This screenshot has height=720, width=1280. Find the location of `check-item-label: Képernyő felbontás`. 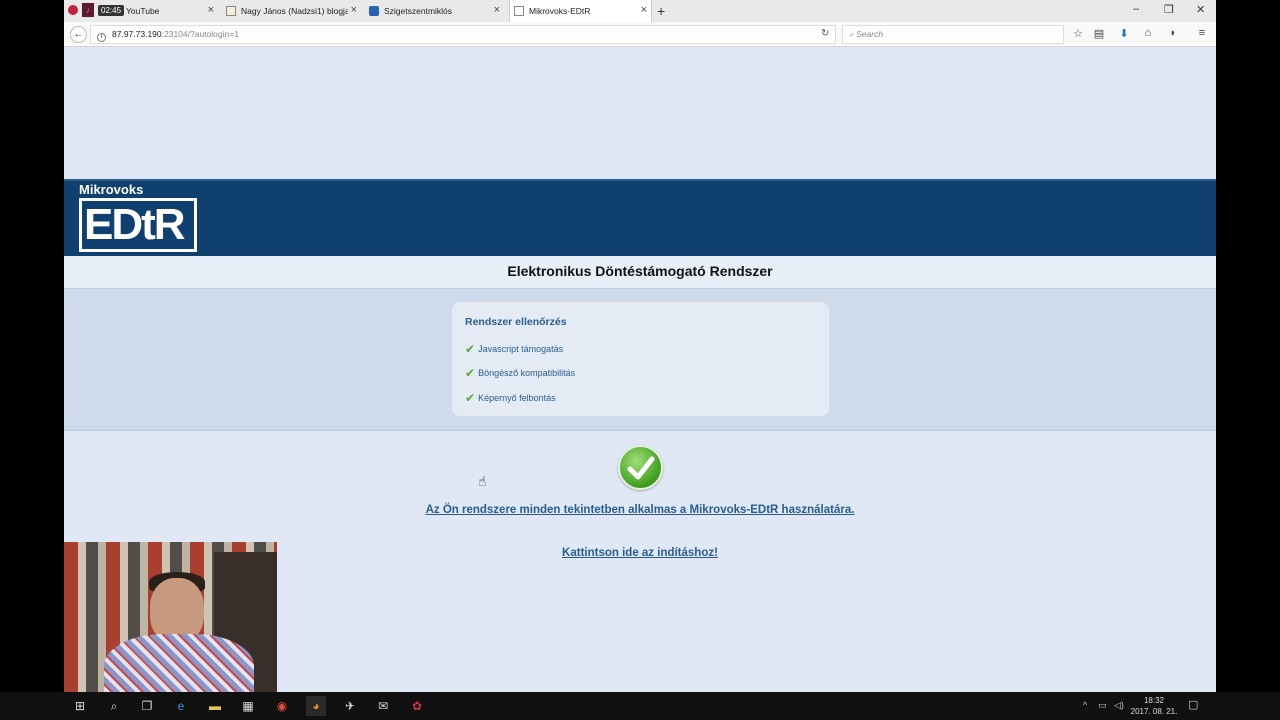

check-item-label: Képernyő felbontás is located at coordinates (517, 398).